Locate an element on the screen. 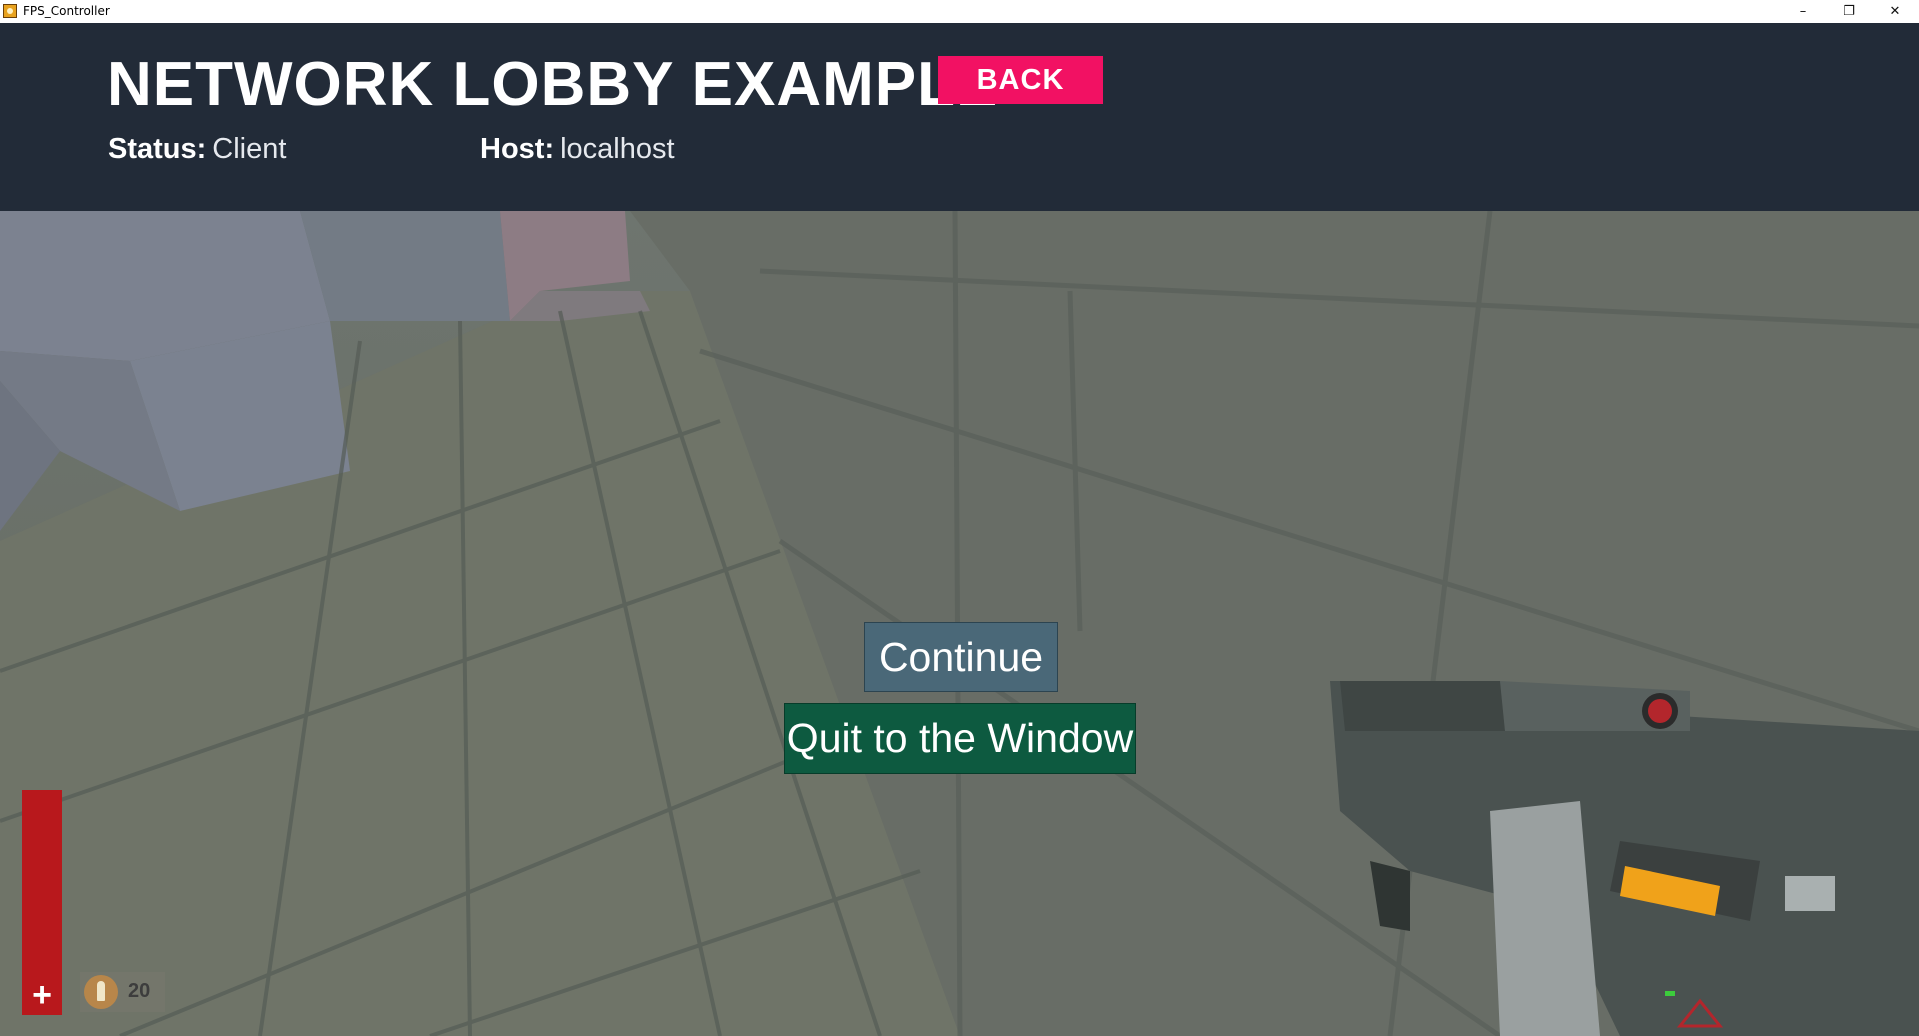 The width and height of the screenshot is (1919, 1036). continue-button: Continue is located at coordinates (961, 657).